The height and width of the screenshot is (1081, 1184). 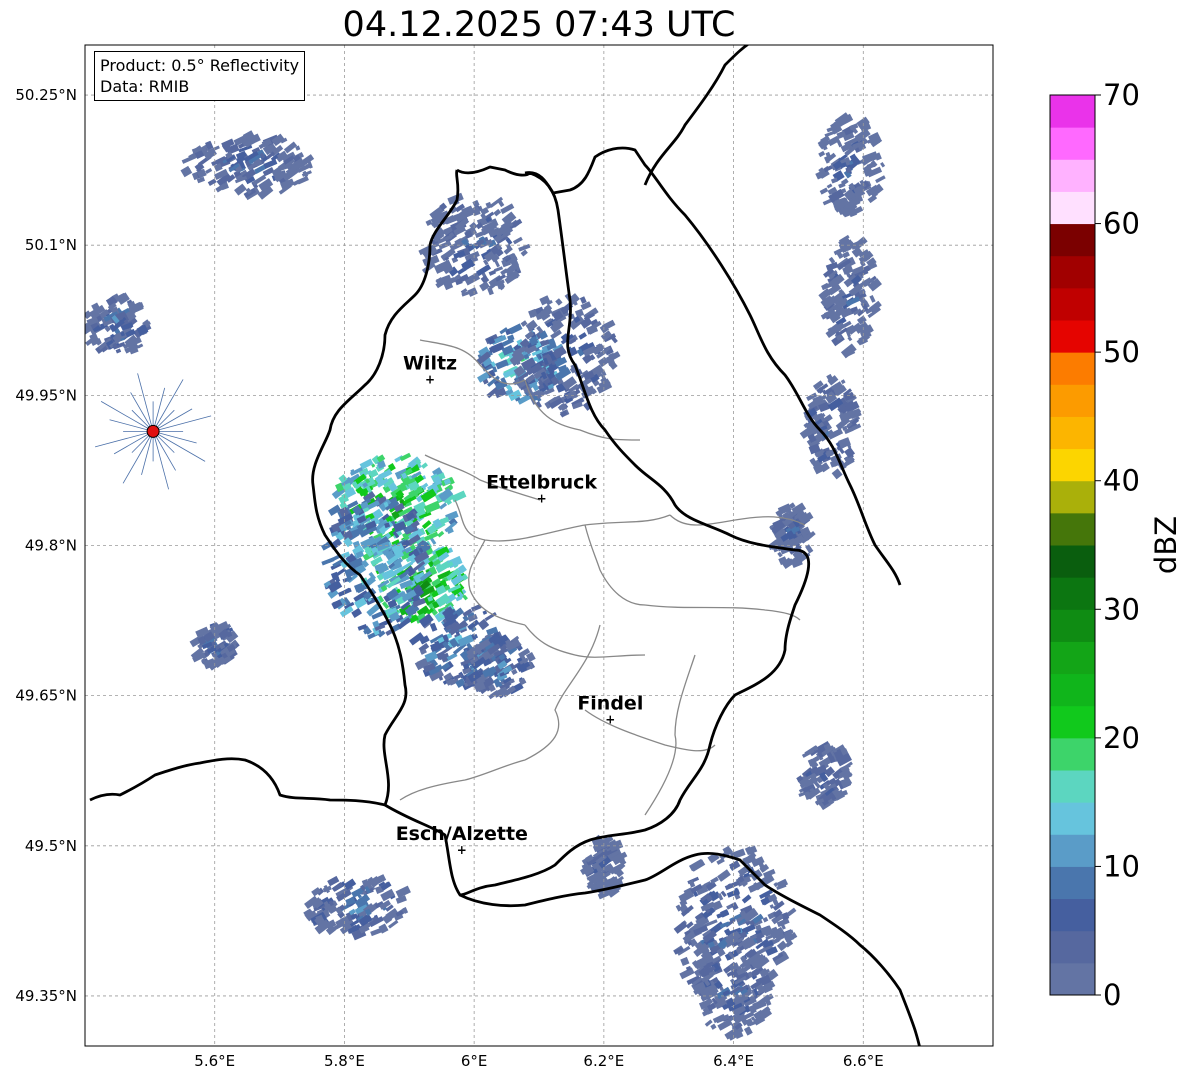 I want to click on city-label: Findel, so click(x=610, y=704).